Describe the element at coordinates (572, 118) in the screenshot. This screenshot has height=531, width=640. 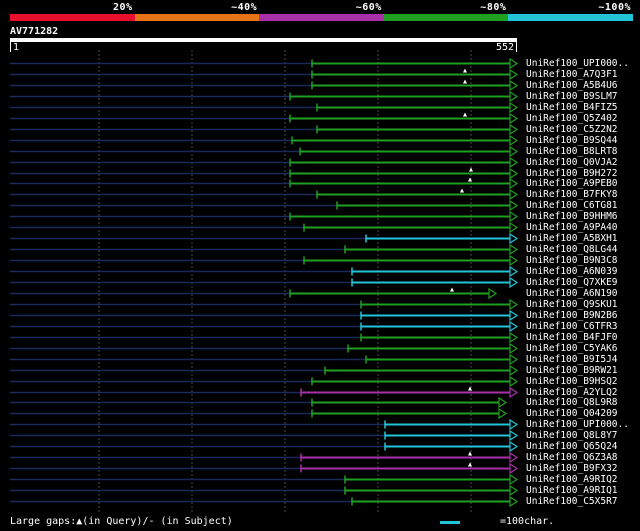
I see `hit-label: UniRef100_Q5Z402` at that location.